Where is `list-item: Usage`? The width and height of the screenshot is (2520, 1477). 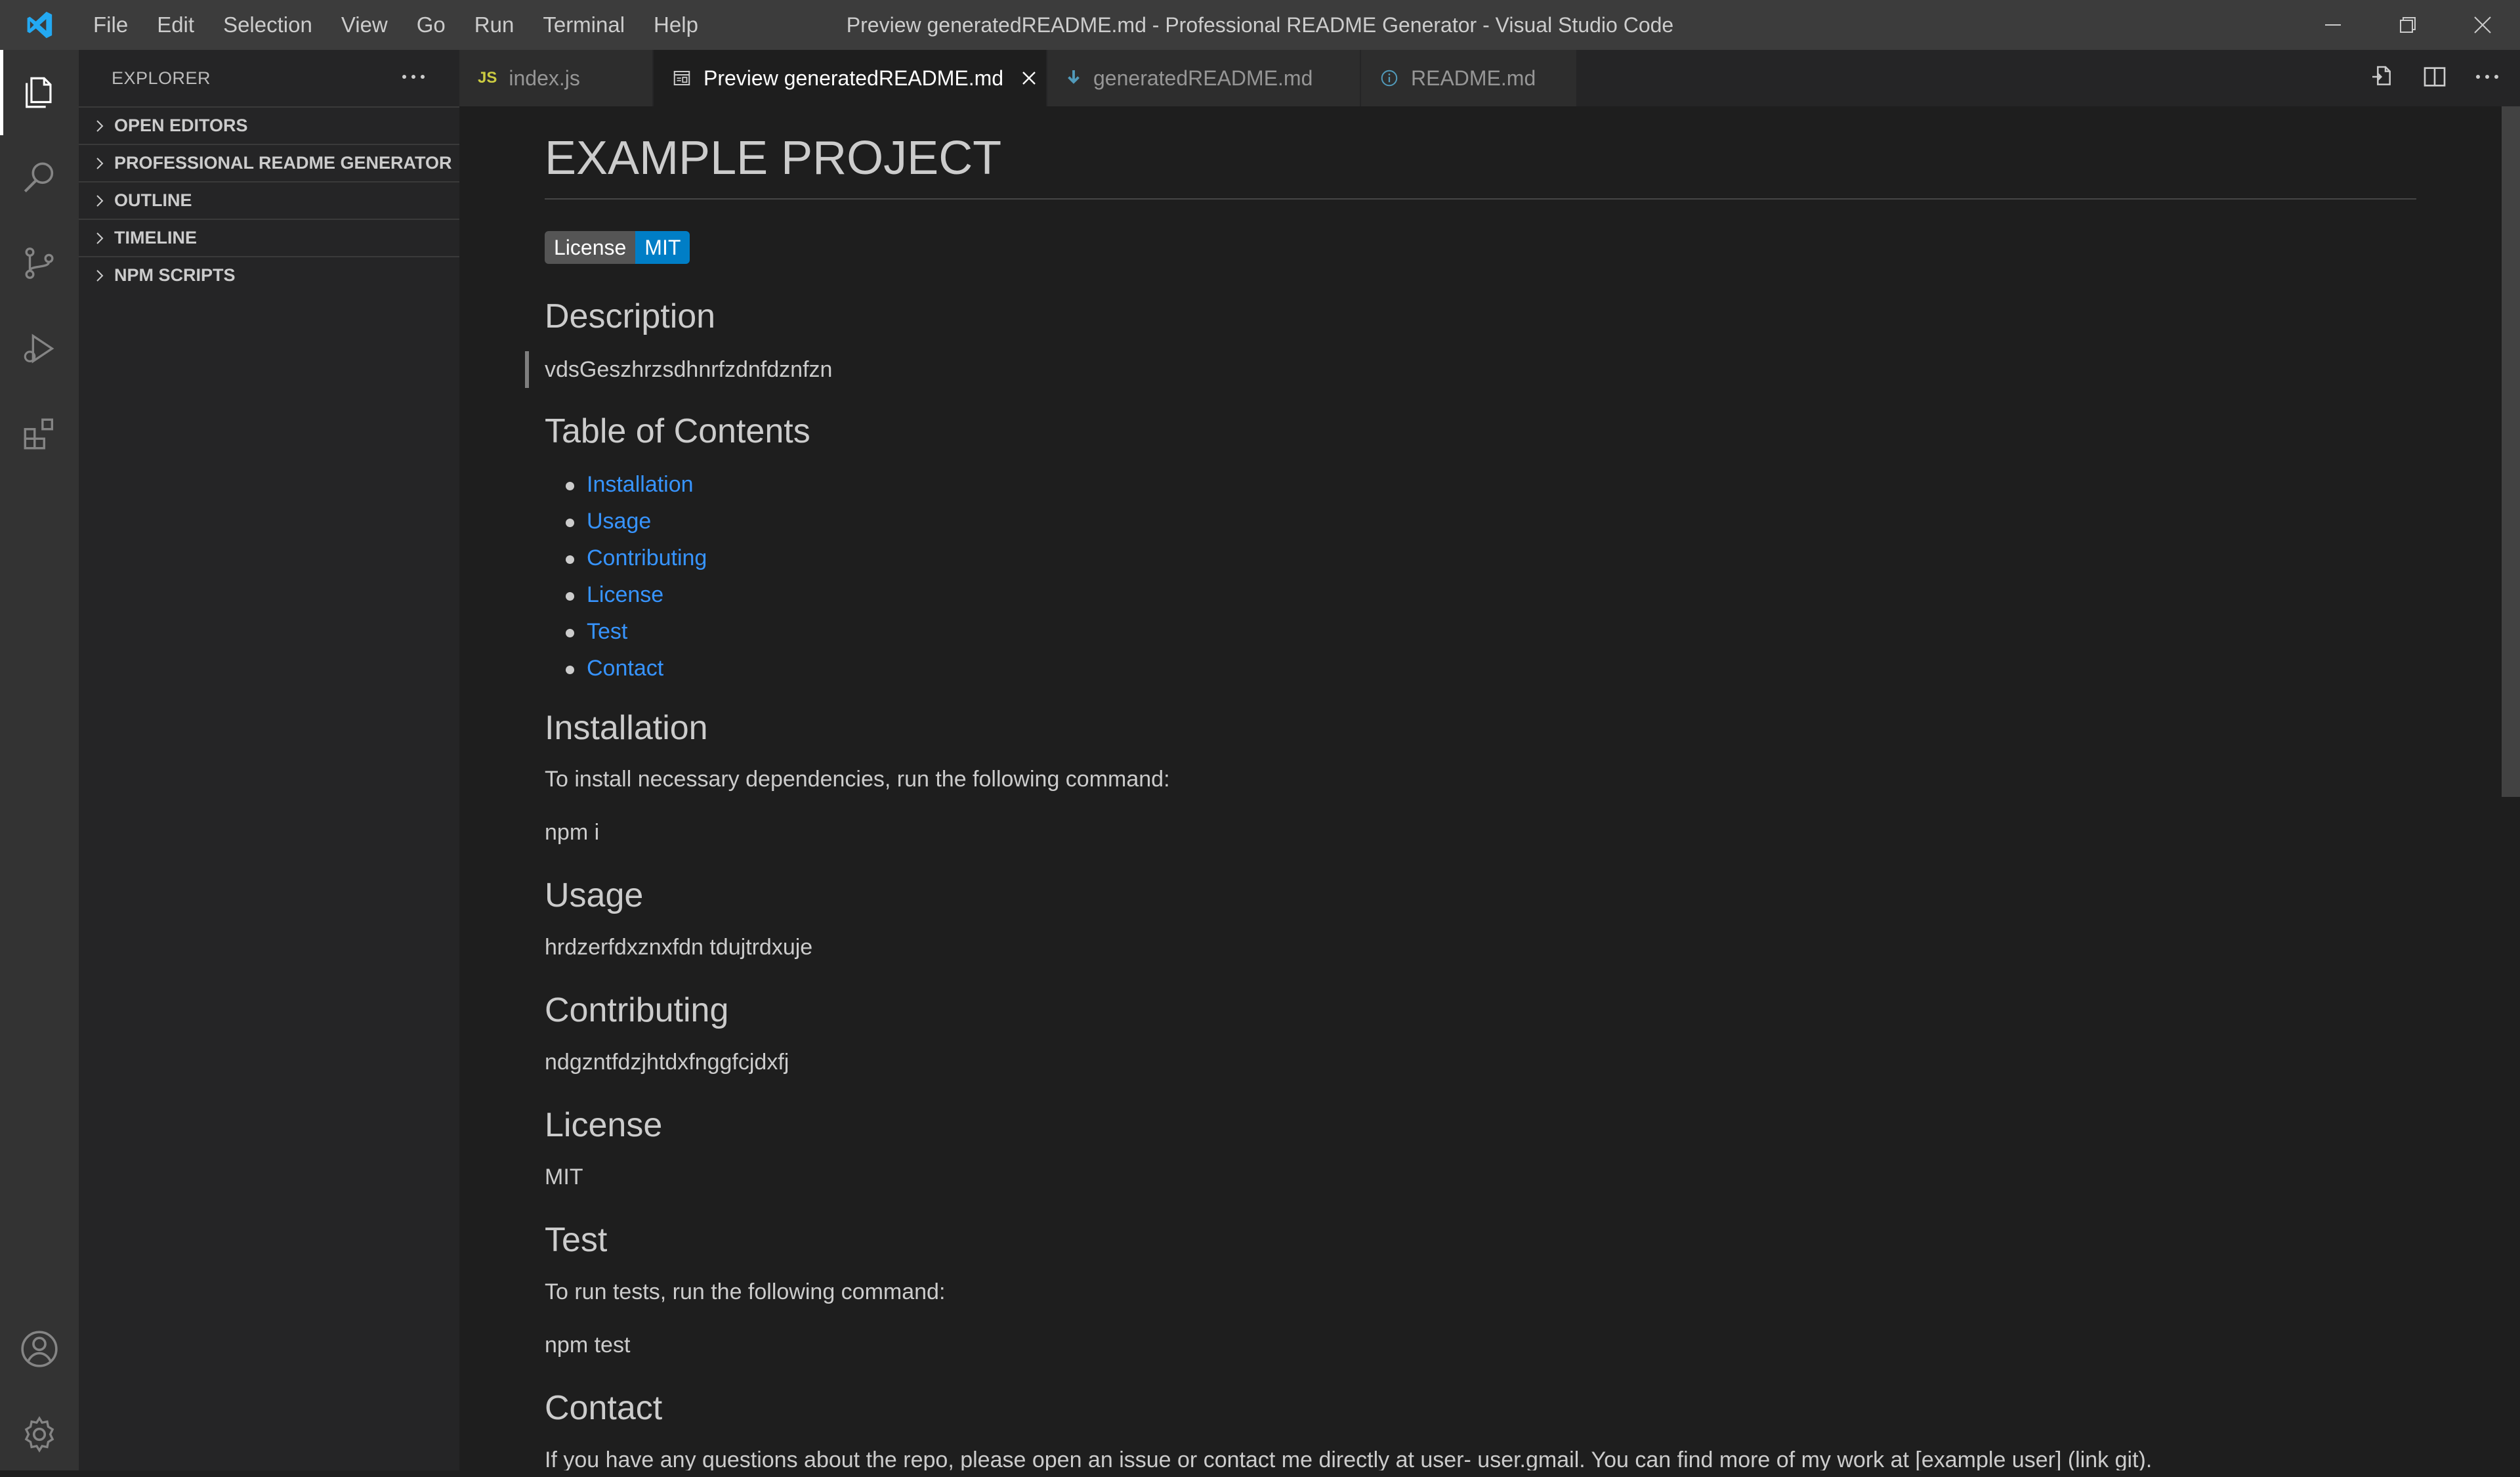 list-item: Usage is located at coordinates (614, 521).